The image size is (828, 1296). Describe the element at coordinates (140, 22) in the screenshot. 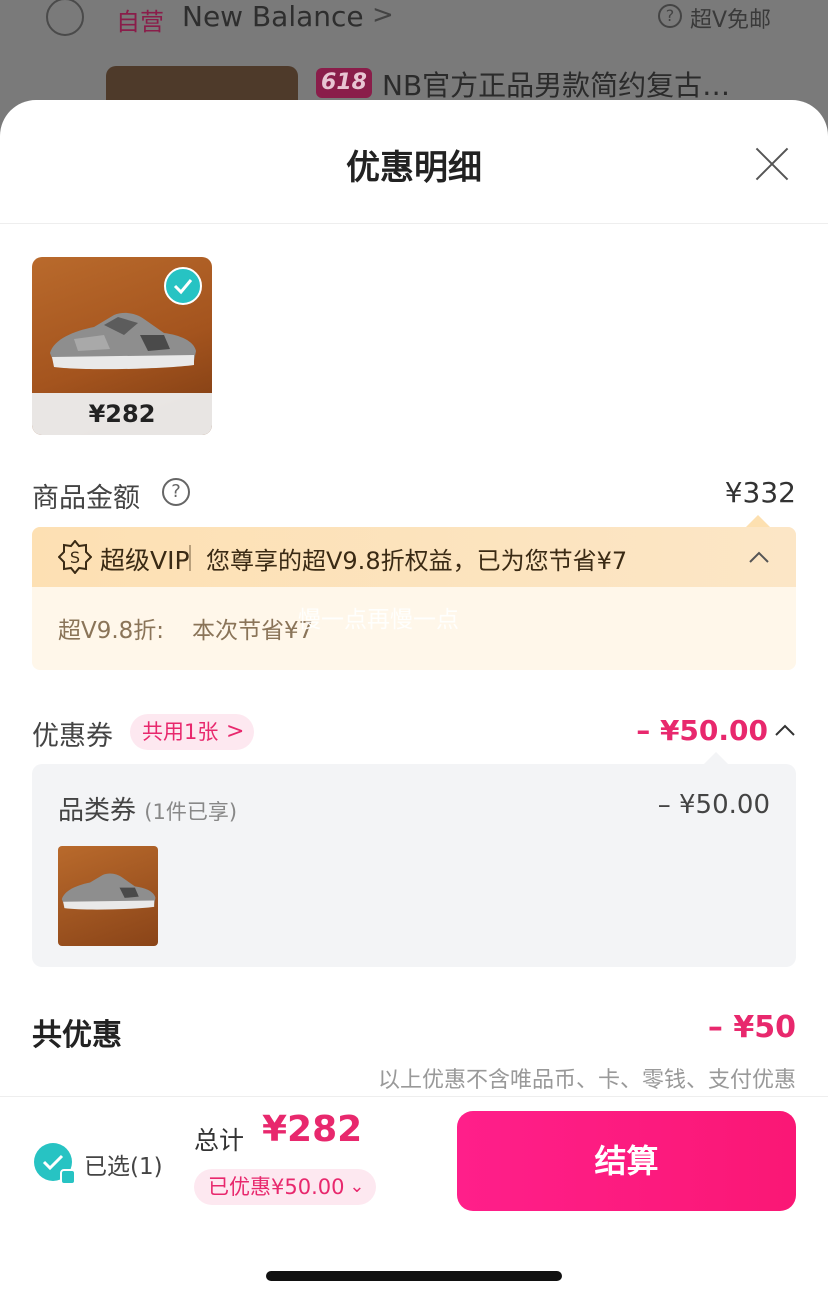

I see `self-operated-tag: 自营` at that location.